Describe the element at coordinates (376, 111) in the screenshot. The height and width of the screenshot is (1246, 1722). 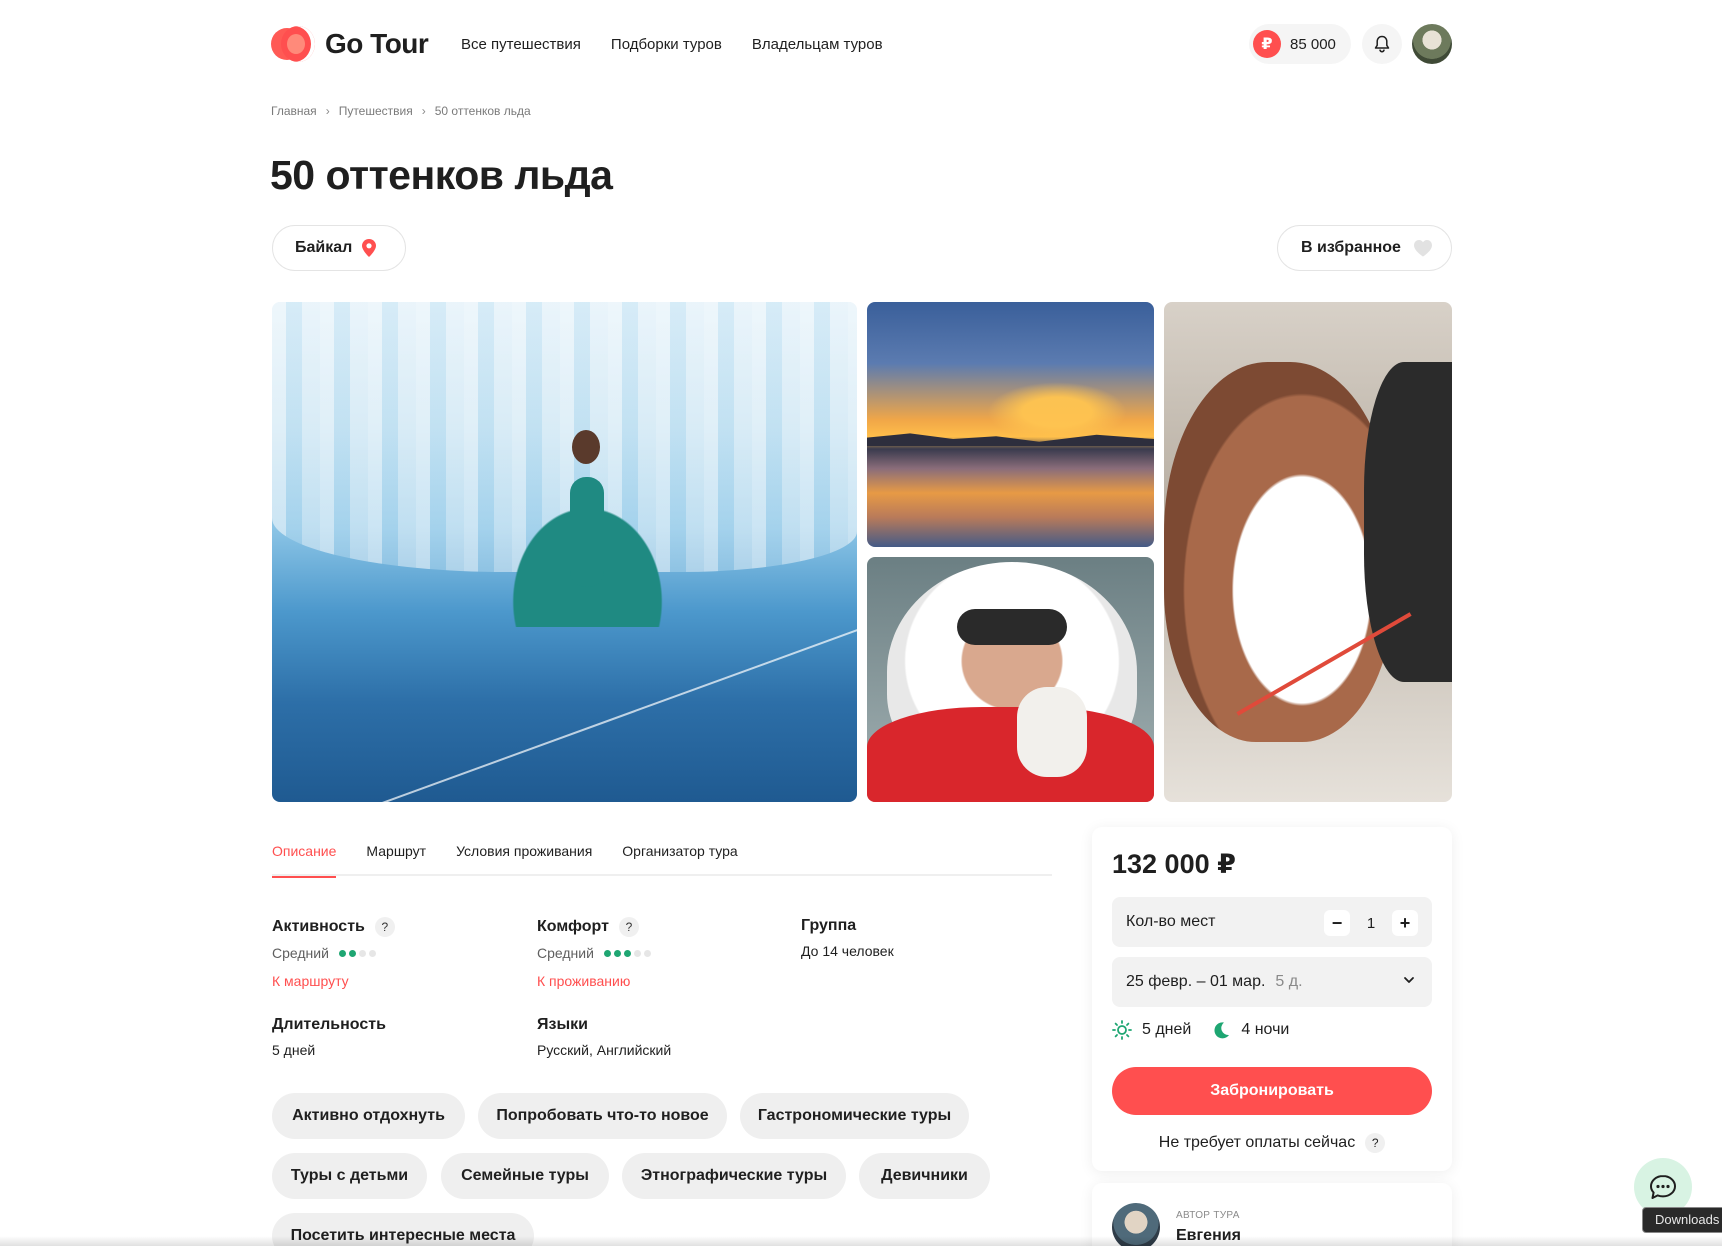
I see `breadcrumb-trips: Путешествия` at that location.